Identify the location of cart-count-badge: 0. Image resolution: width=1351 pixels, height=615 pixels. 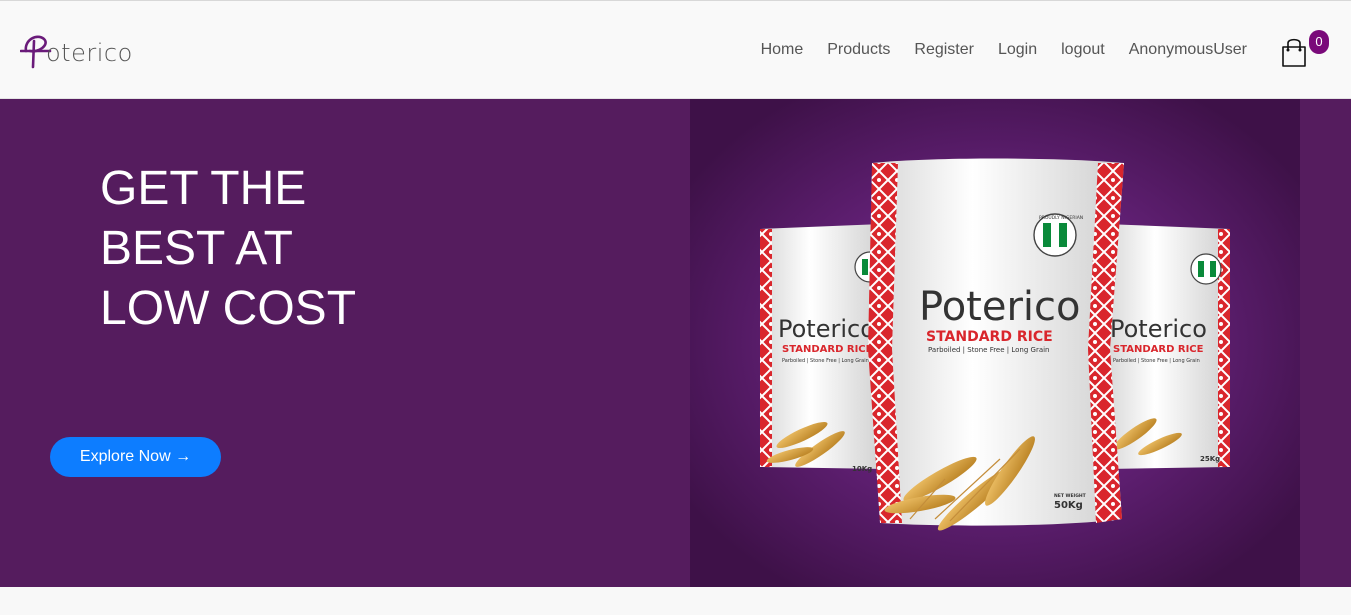
(1319, 42).